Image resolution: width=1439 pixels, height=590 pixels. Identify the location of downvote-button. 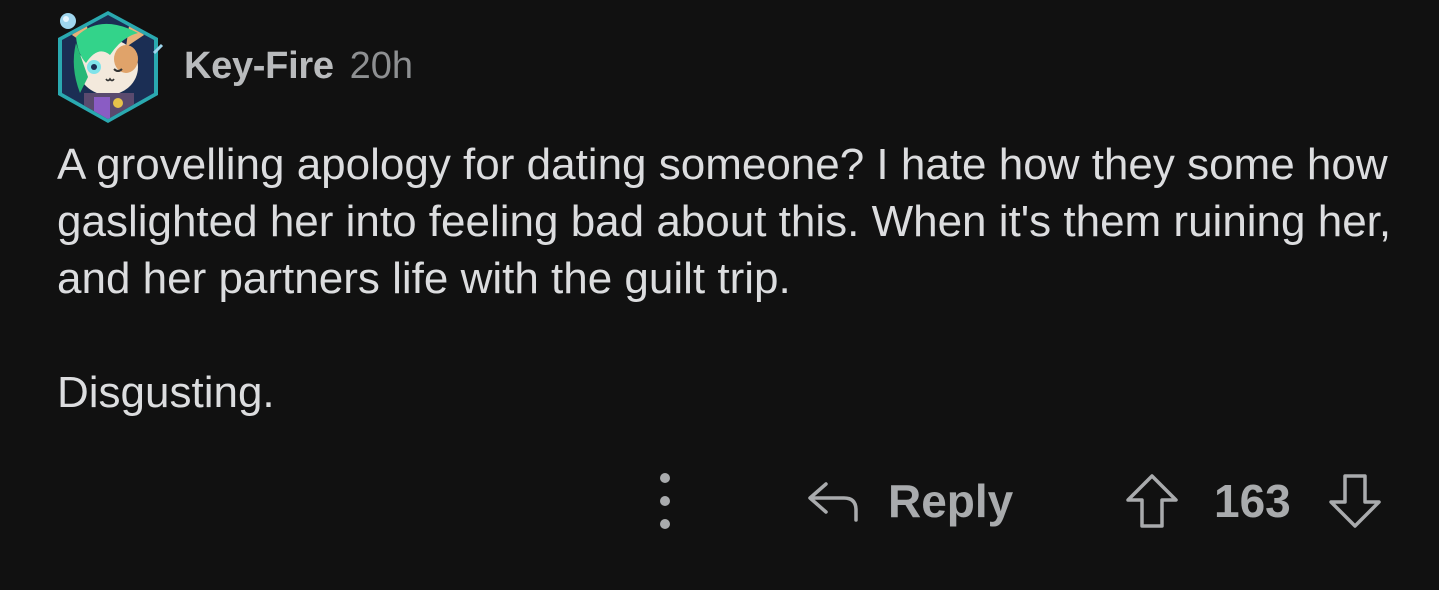
(1355, 501).